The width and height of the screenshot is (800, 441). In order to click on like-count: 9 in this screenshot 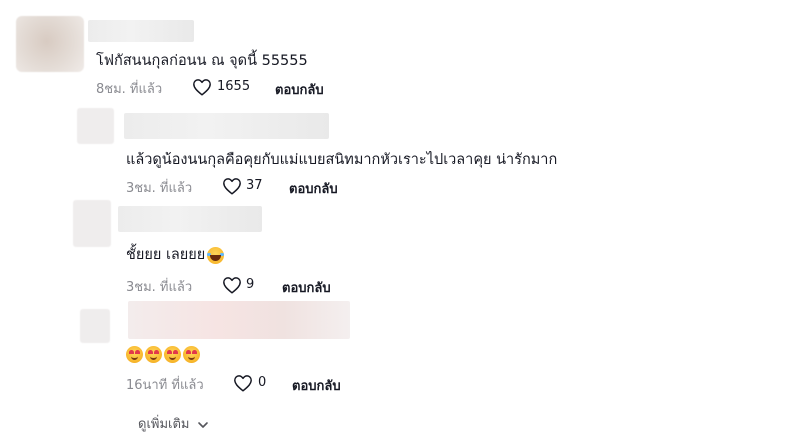, I will do `click(250, 284)`.